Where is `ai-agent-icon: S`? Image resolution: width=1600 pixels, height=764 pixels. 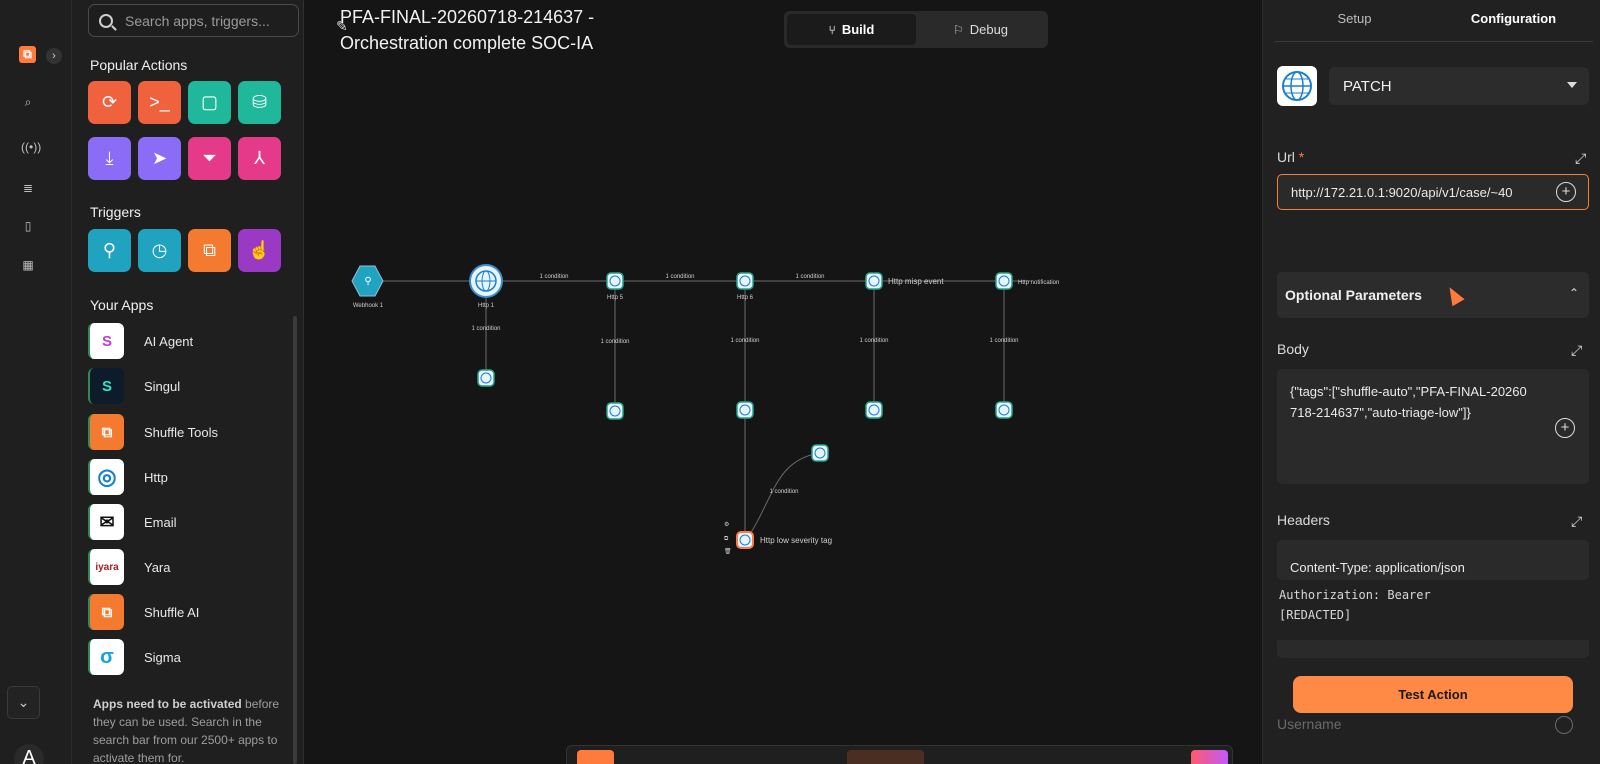 ai-agent-icon: S is located at coordinates (106, 341).